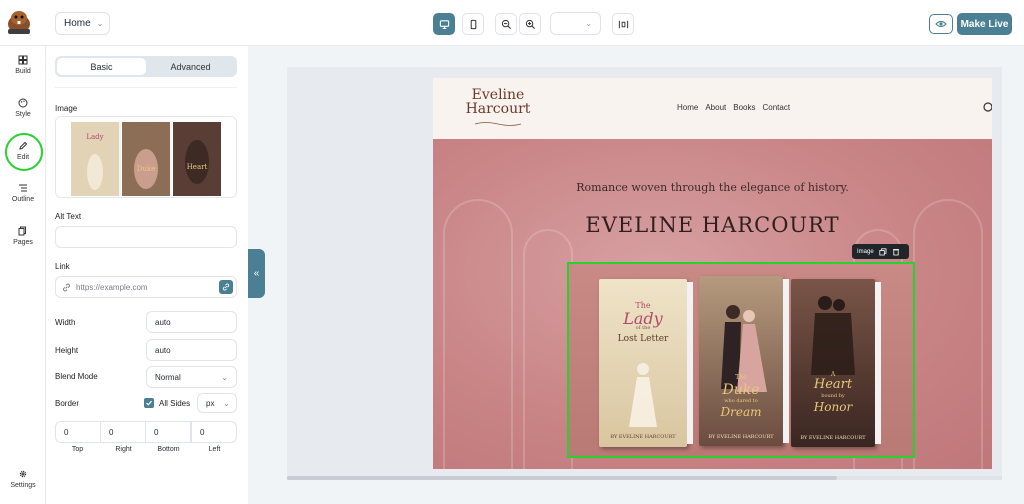 This screenshot has height=504, width=1024. I want to click on flourish-icon, so click(498, 124).